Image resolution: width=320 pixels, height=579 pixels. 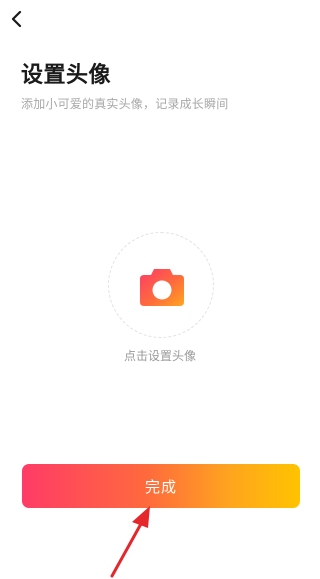 What do you see at coordinates (130, 542) in the screenshot?
I see `arrow-annotation` at bounding box center [130, 542].